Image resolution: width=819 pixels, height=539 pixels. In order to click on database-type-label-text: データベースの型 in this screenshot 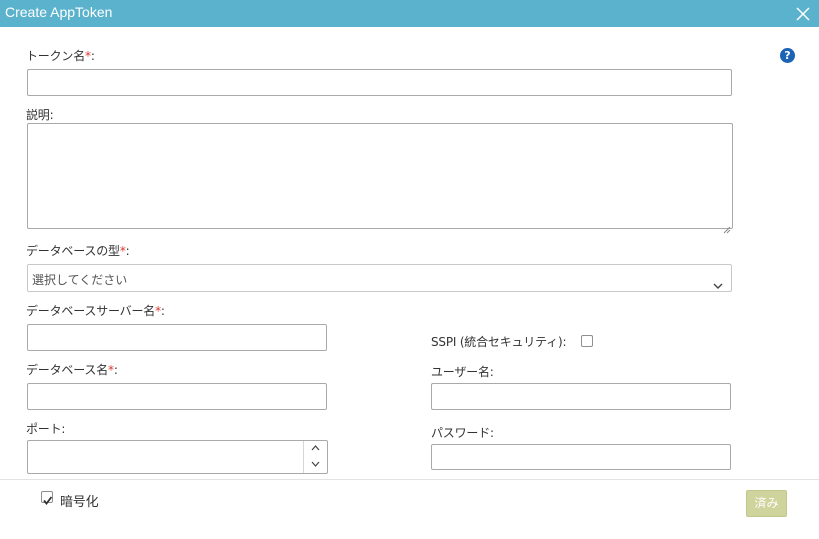, I will do `click(73, 251)`.